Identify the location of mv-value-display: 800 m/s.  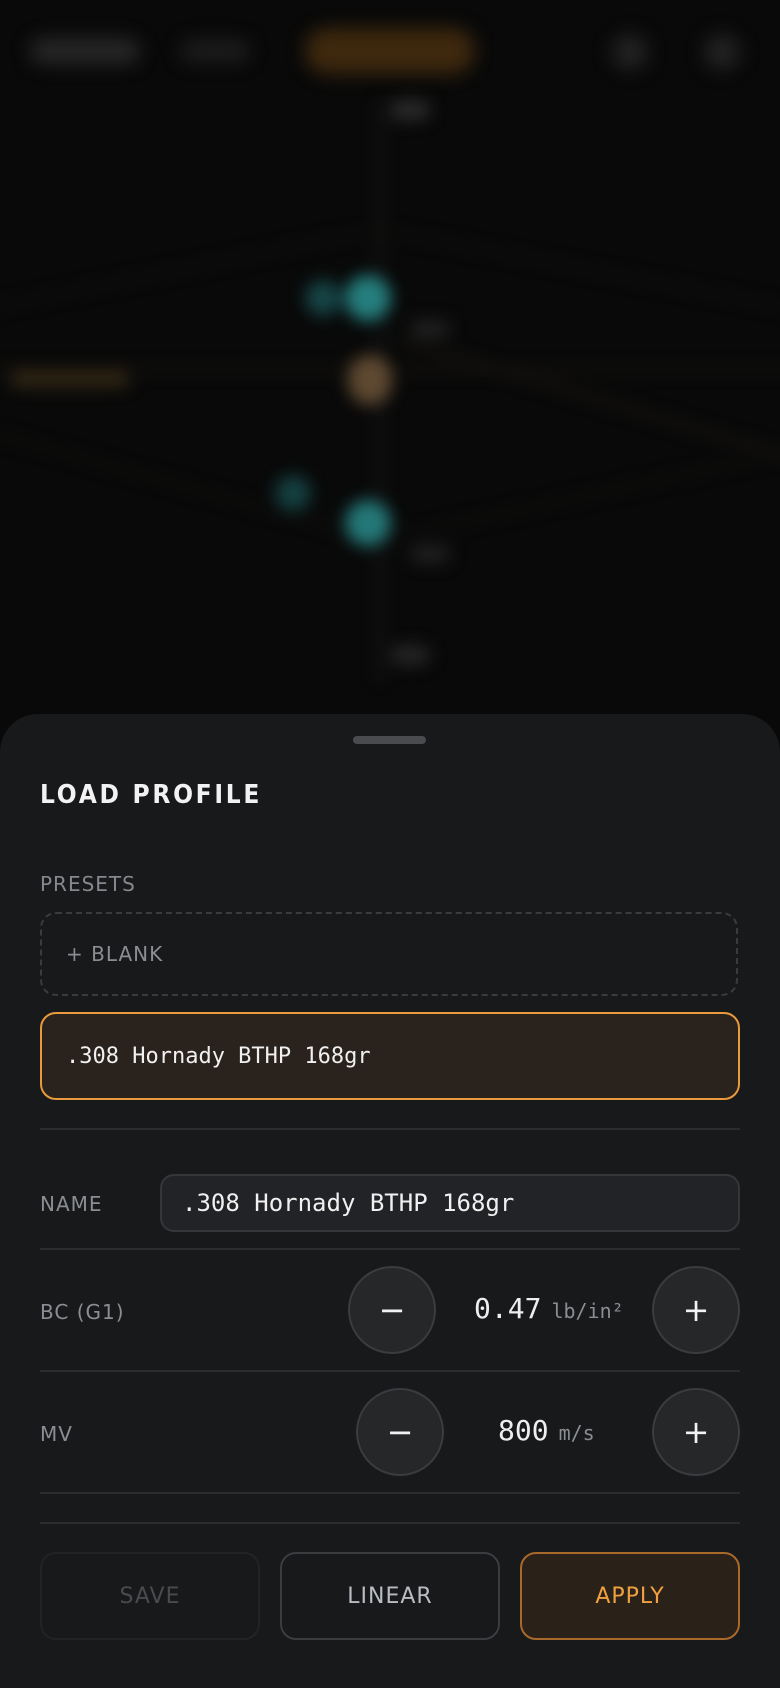
(546, 1430).